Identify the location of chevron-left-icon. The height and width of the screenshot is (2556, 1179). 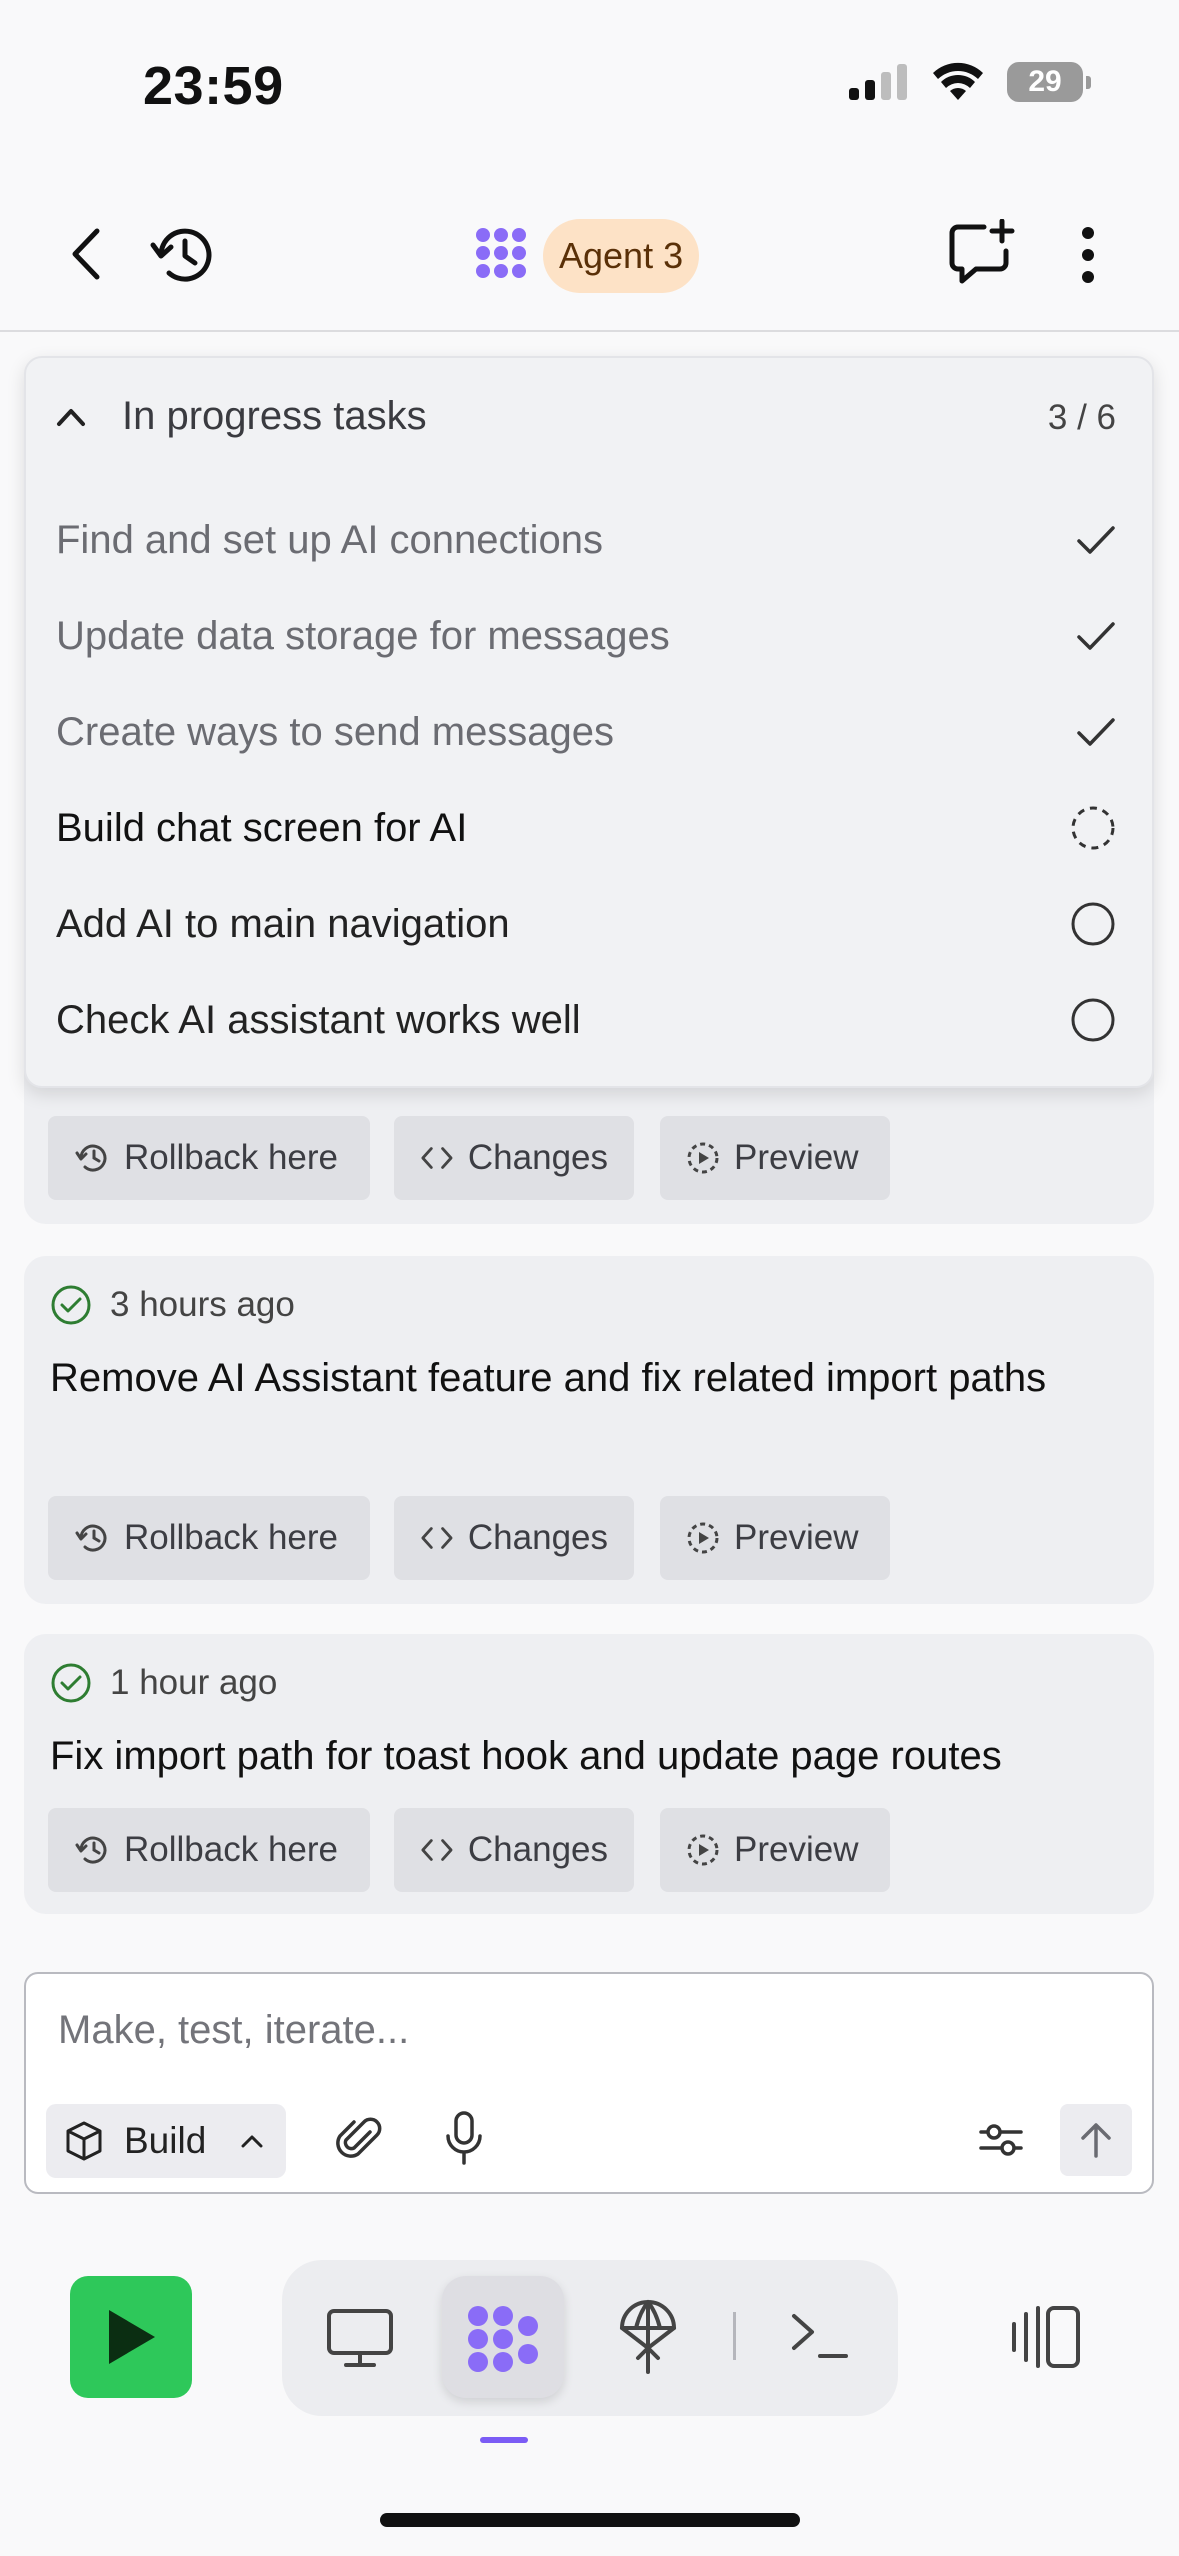
(86, 254).